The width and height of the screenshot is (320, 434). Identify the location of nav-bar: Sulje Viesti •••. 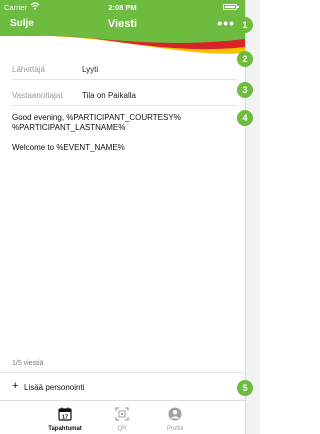
(122, 25).